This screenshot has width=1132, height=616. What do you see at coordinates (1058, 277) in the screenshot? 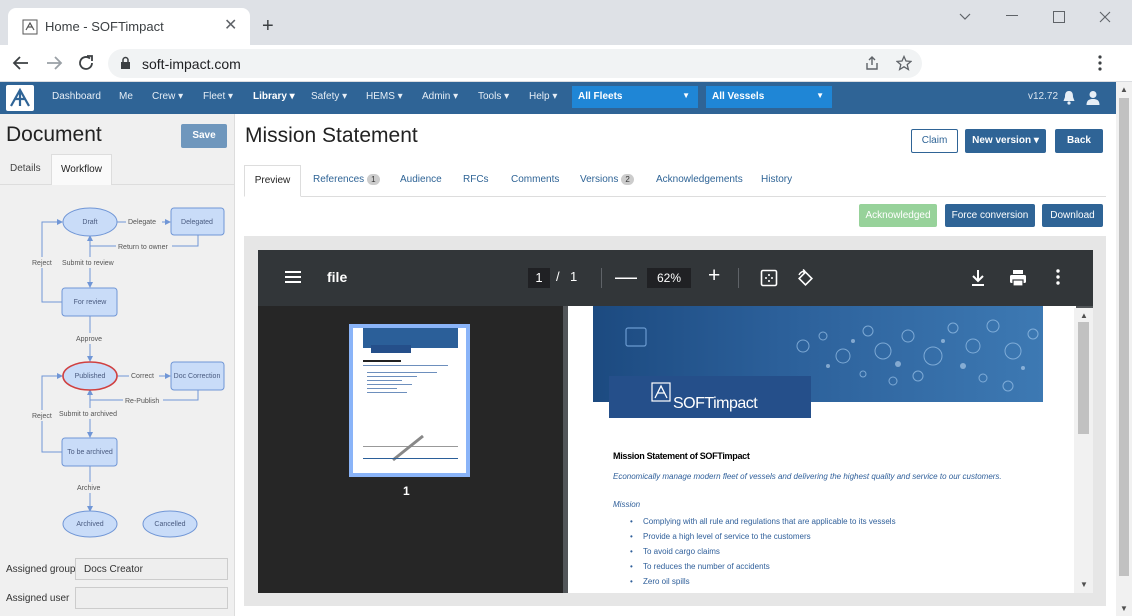
I see `more-options-icon` at bounding box center [1058, 277].